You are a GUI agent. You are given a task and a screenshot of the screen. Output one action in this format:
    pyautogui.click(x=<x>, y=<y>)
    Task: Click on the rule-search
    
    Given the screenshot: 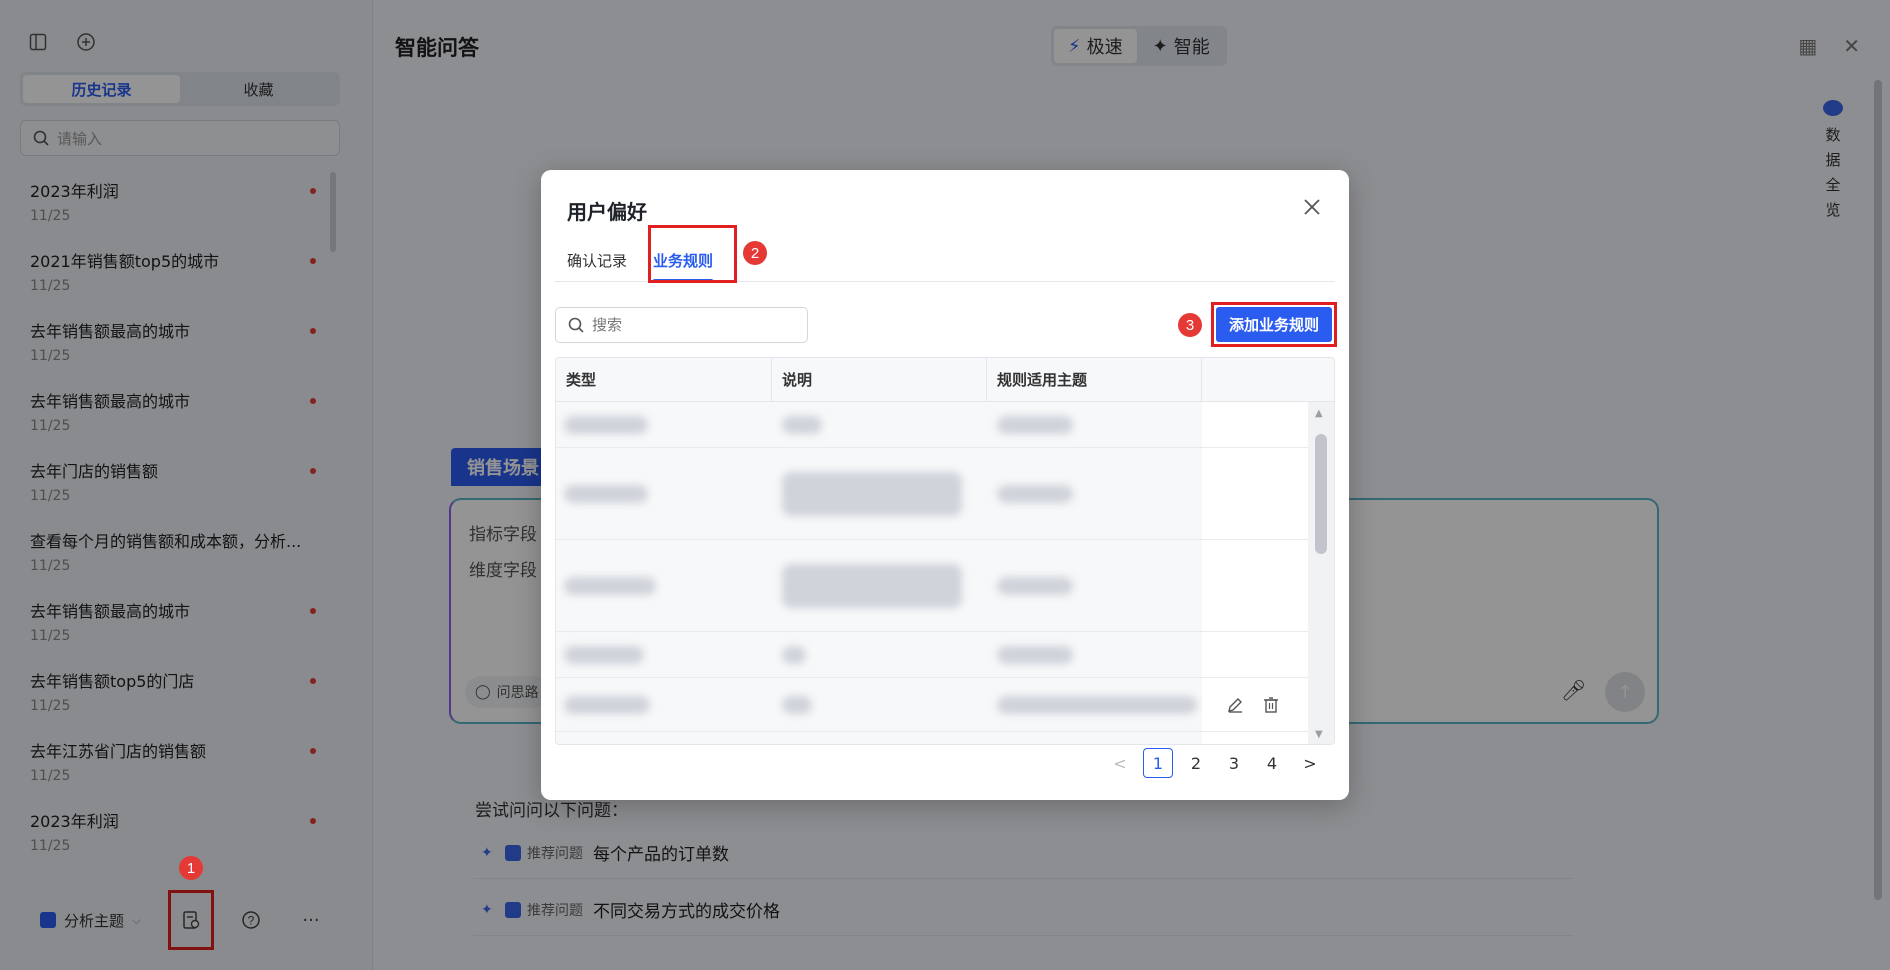 What is the action you would take?
    pyautogui.click(x=681, y=325)
    